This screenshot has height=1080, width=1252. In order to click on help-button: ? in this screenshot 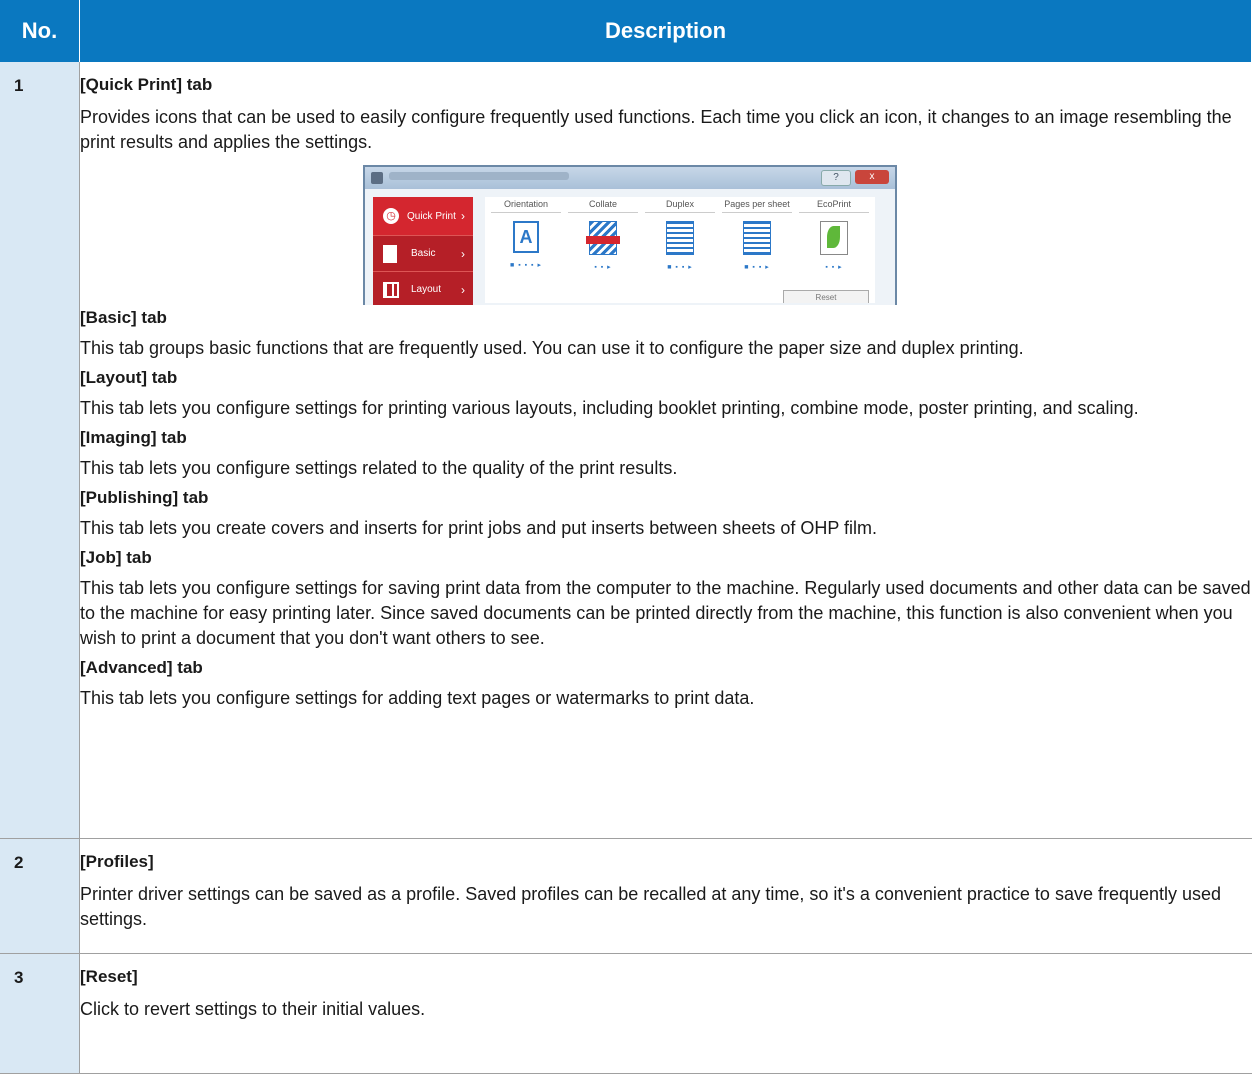, I will do `click(836, 178)`.